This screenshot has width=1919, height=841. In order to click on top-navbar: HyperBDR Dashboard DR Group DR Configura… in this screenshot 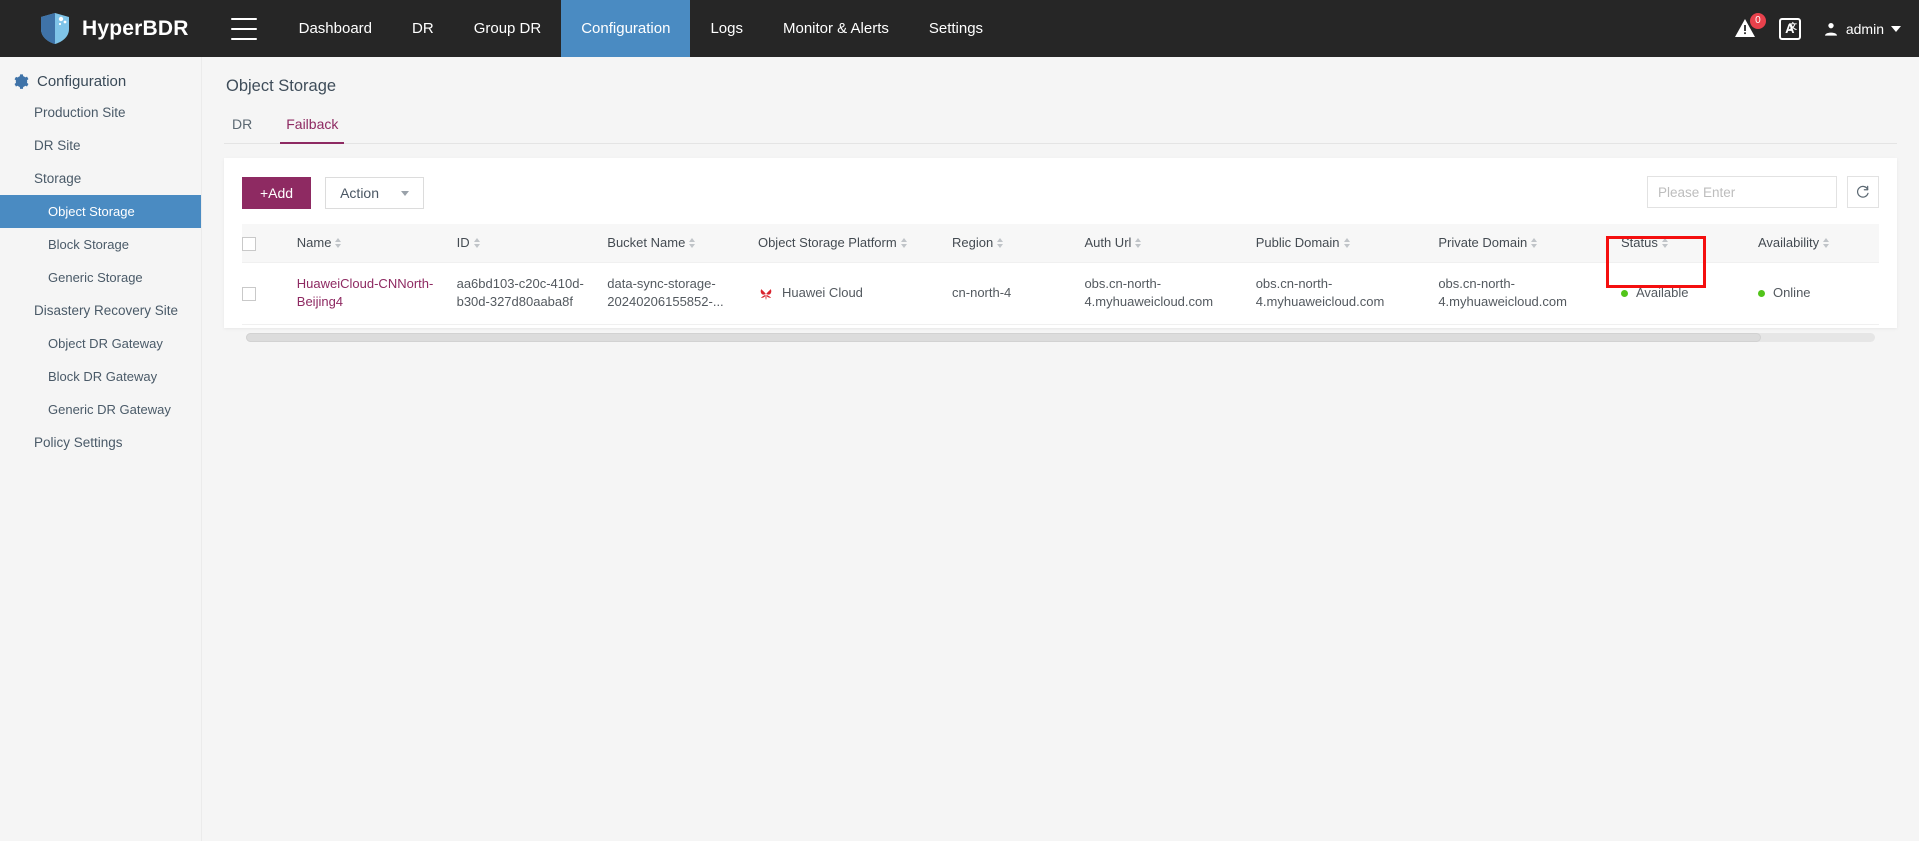, I will do `click(959, 28)`.